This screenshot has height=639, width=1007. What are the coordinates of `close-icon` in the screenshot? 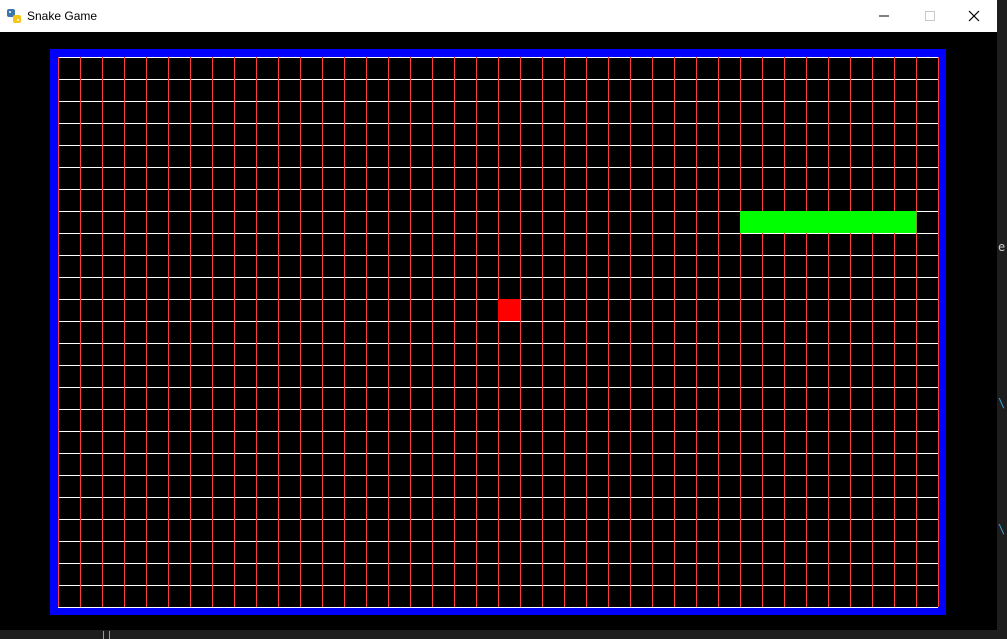 It's located at (974, 16).